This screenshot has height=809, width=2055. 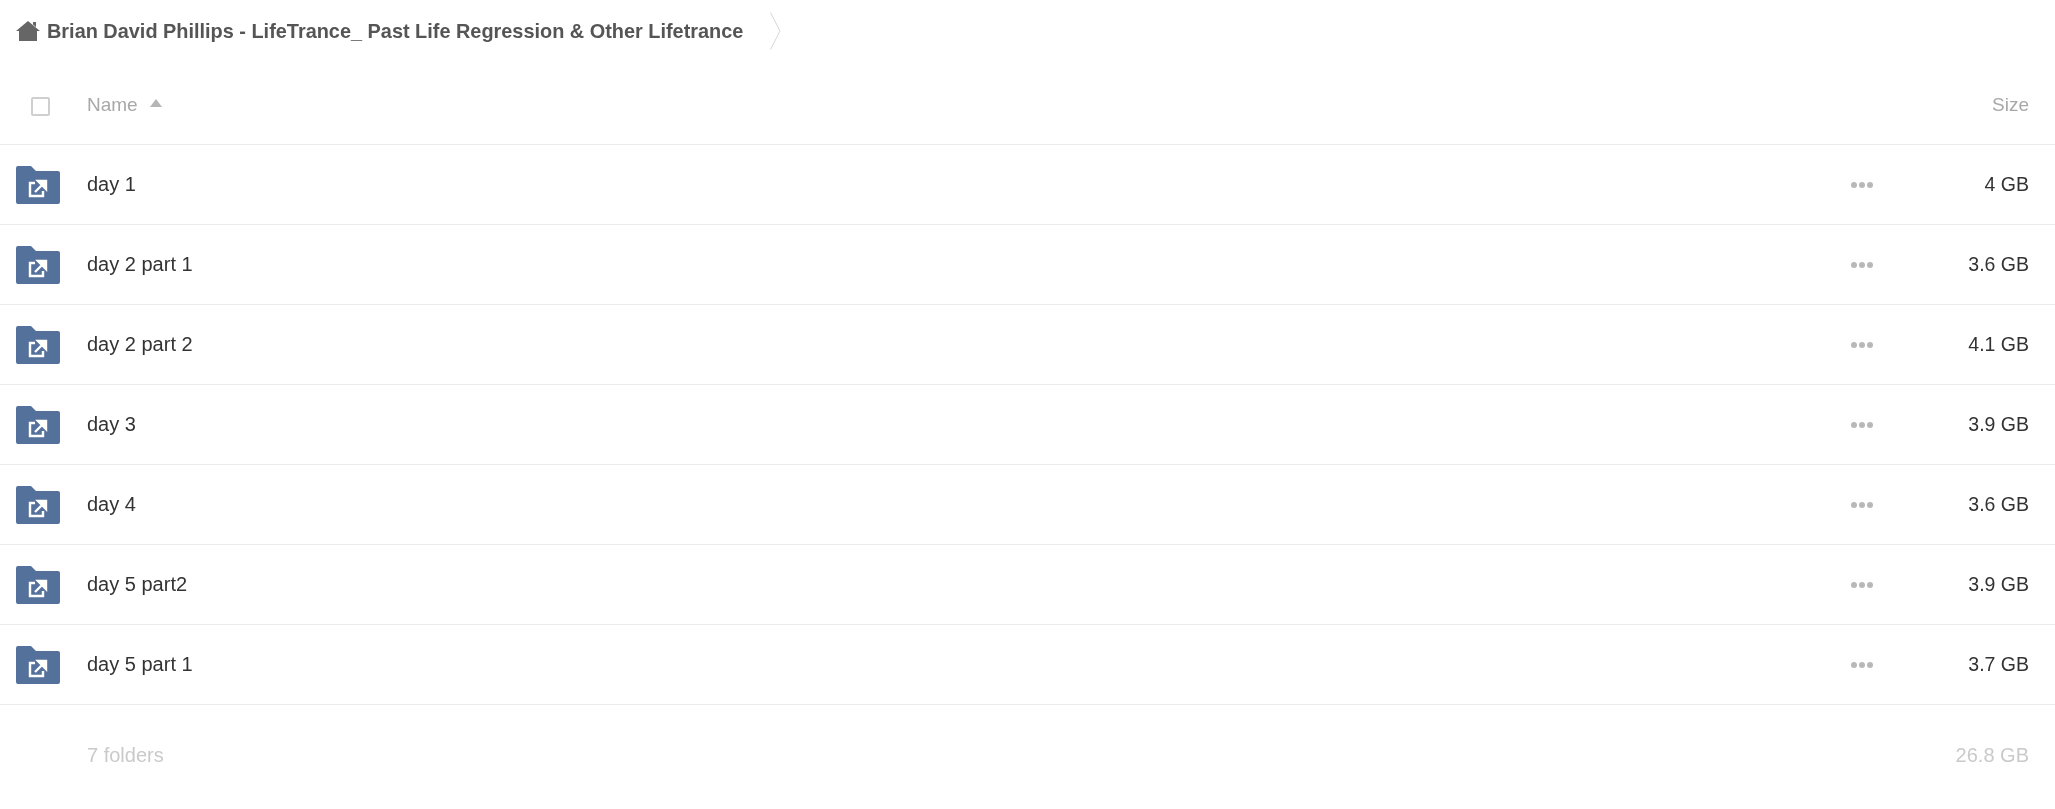 What do you see at coordinates (1998, 344) in the screenshot?
I see `folder-size: 4.1 GB` at bounding box center [1998, 344].